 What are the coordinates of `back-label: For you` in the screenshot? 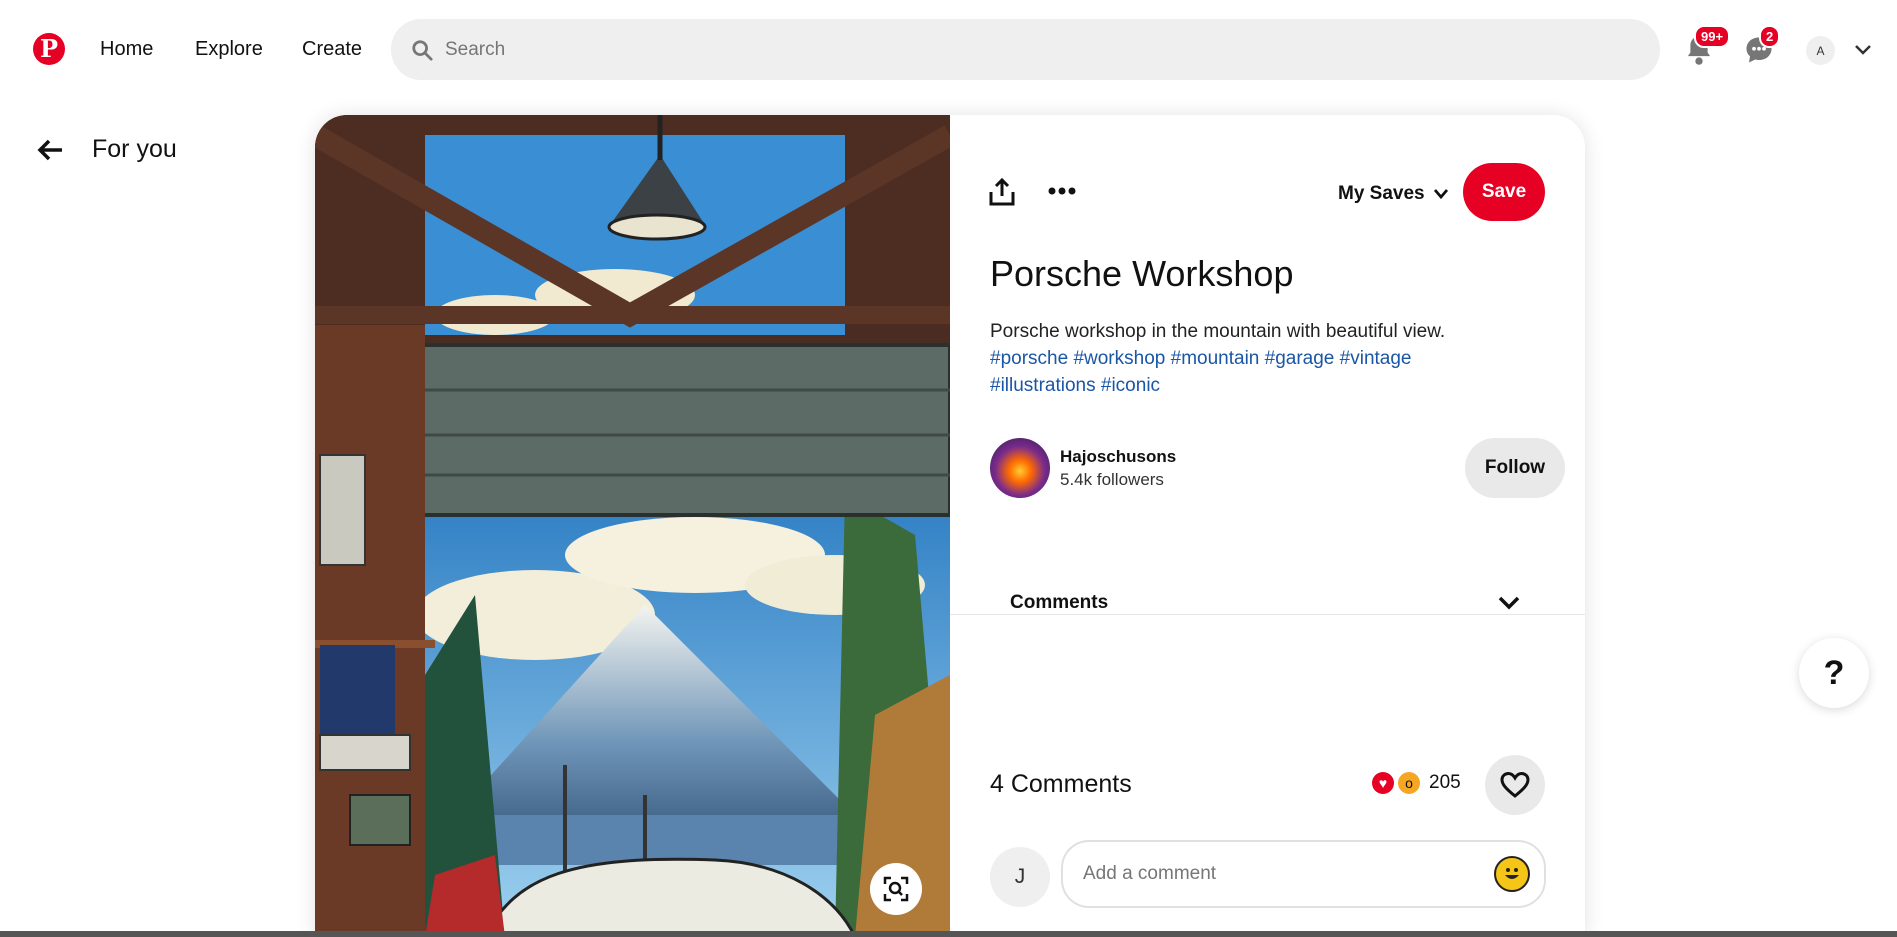 It's located at (134, 149).